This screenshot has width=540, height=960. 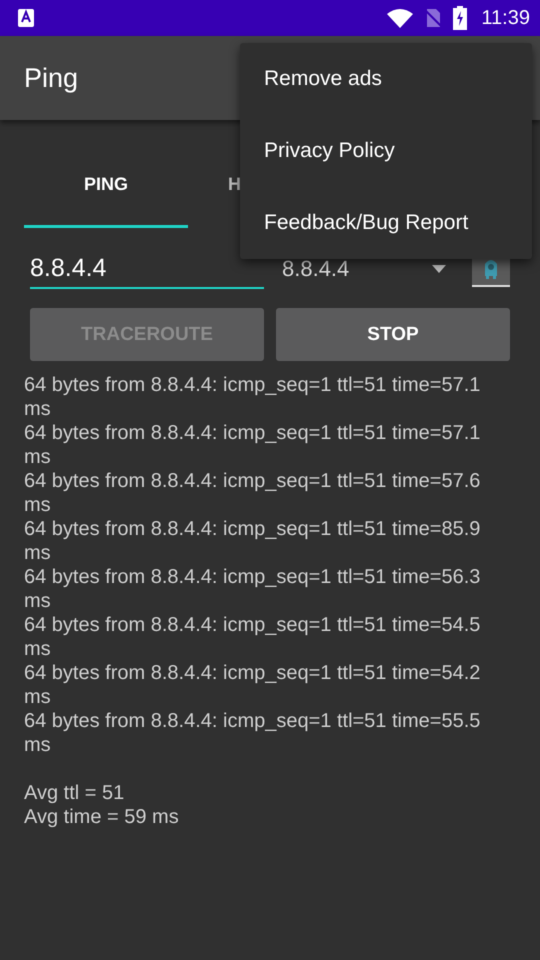 I want to click on ping-output-line: 64 bytes from 8.8.4.4: icmp_seq=1 ttl=51 time=54.2 ms, so click(x=253, y=685).